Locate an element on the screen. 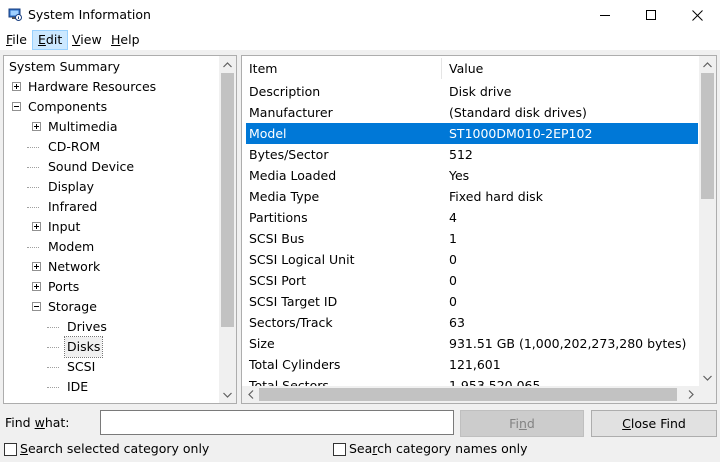 The height and width of the screenshot is (462, 720). tree-item: SCSI is located at coordinates (111, 367).